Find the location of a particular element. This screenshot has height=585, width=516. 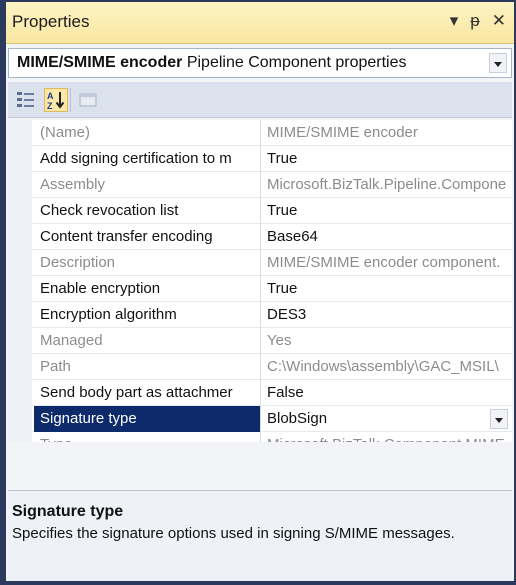

title-bar: Properties ▾ ᵽ ✕ is located at coordinates (260, 23).